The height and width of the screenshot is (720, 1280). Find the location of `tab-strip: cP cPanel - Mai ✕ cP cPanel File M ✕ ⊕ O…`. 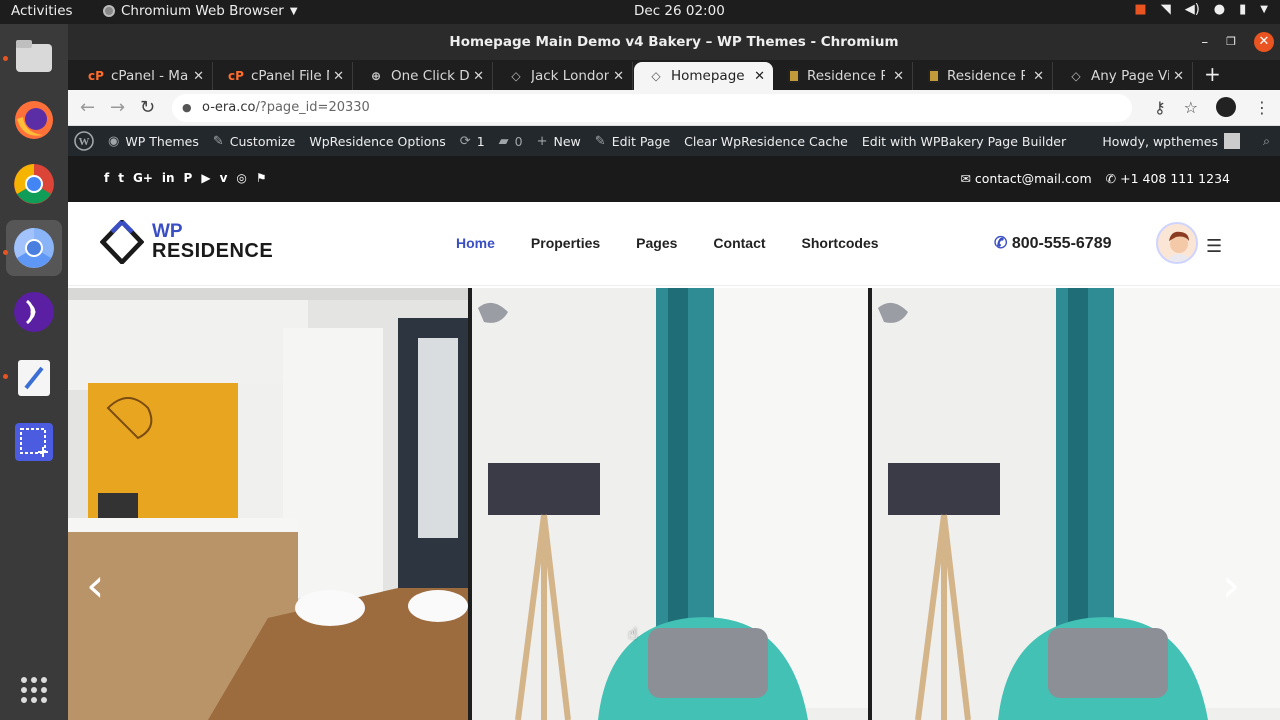

tab-strip: cP cPanel - Mai ✕ cP cPanel File M ✕ ⊕ O… is located at coordinates (674, 75).